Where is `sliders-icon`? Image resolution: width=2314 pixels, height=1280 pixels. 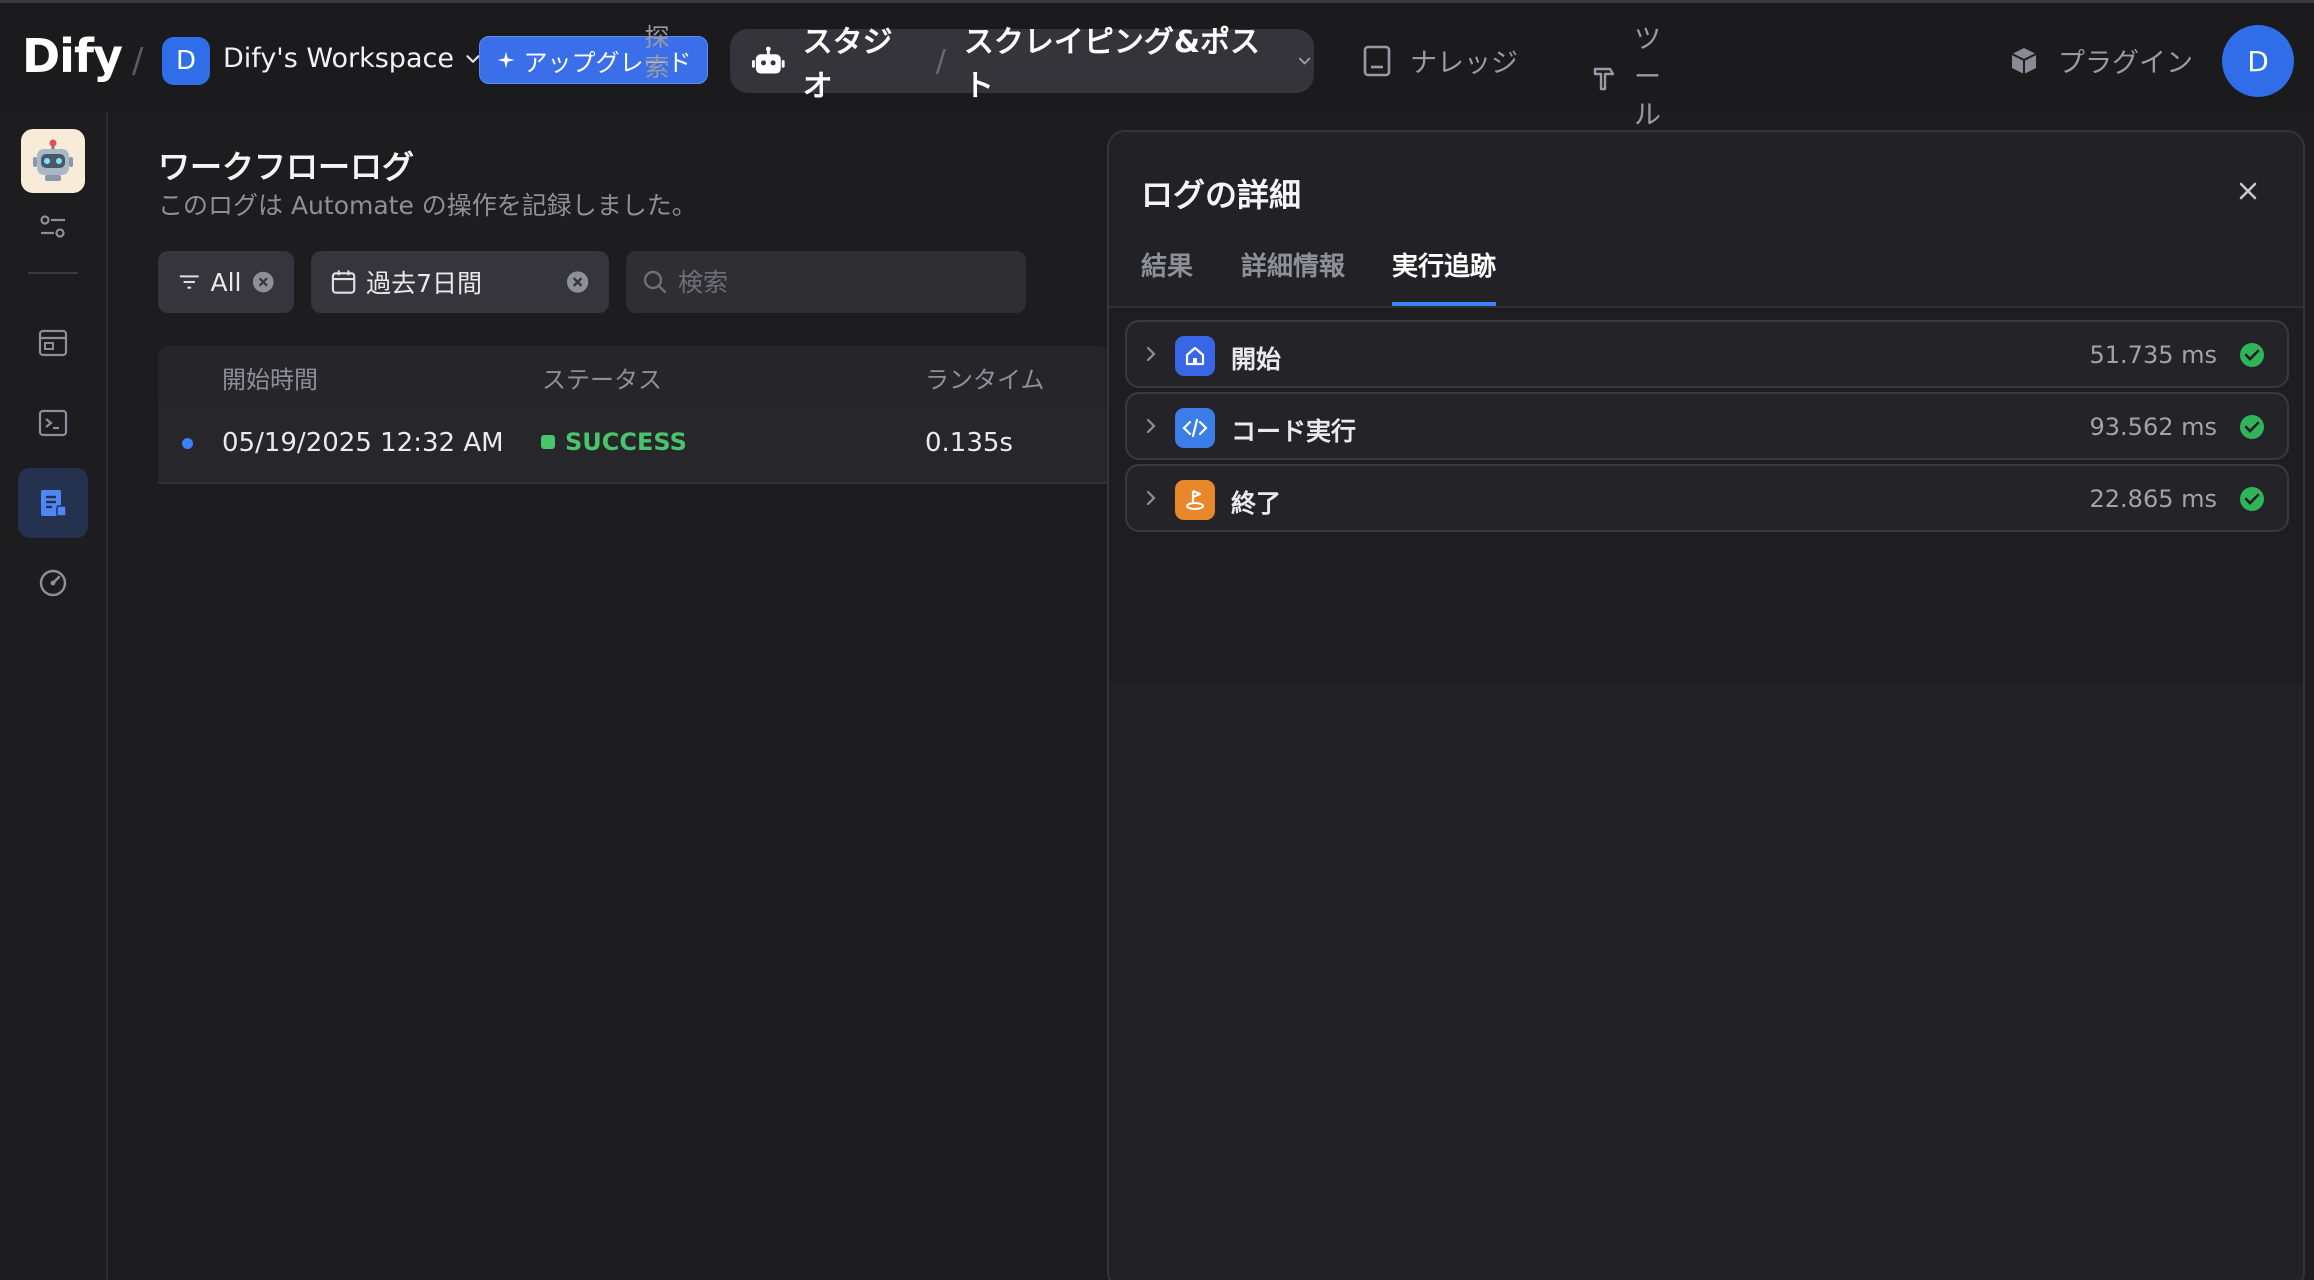
sliders-icon is located at coordinates (52, 226).